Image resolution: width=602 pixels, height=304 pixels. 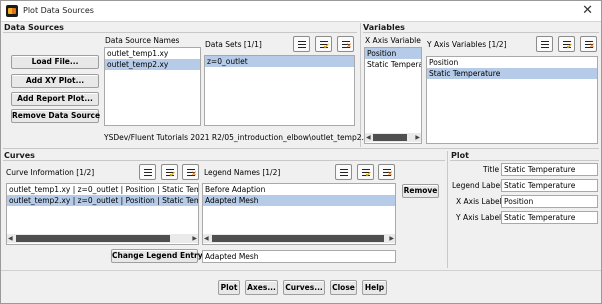 What do you see at coordinates (152, 64) in the screenshot?
I see `list-item: outlet_temp2.xy` at bounding box center [152, 64].